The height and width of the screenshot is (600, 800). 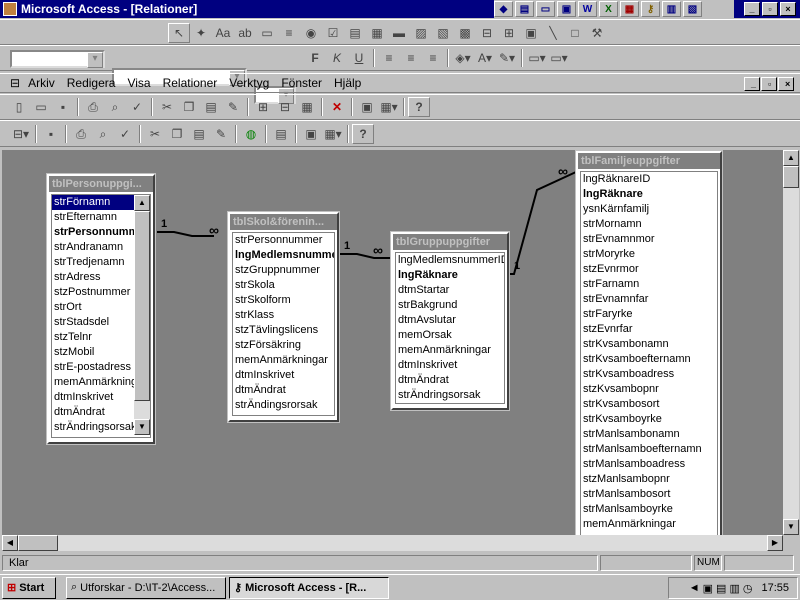 What do you see at coordinates (649, 344) in the screenshot?
I see `field-item: strKvsambonamn` at bounding box center [649, 344].